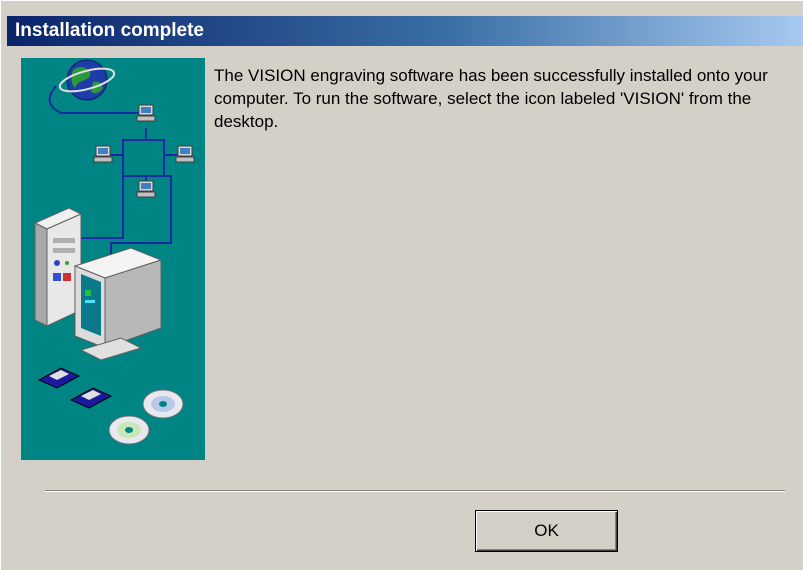 Image resolution: width=803 pixels, height=570 pixels. Describe the element at coordinates (405, 31) in the screenshot. I see `title-bar: Installation complete` at that location.